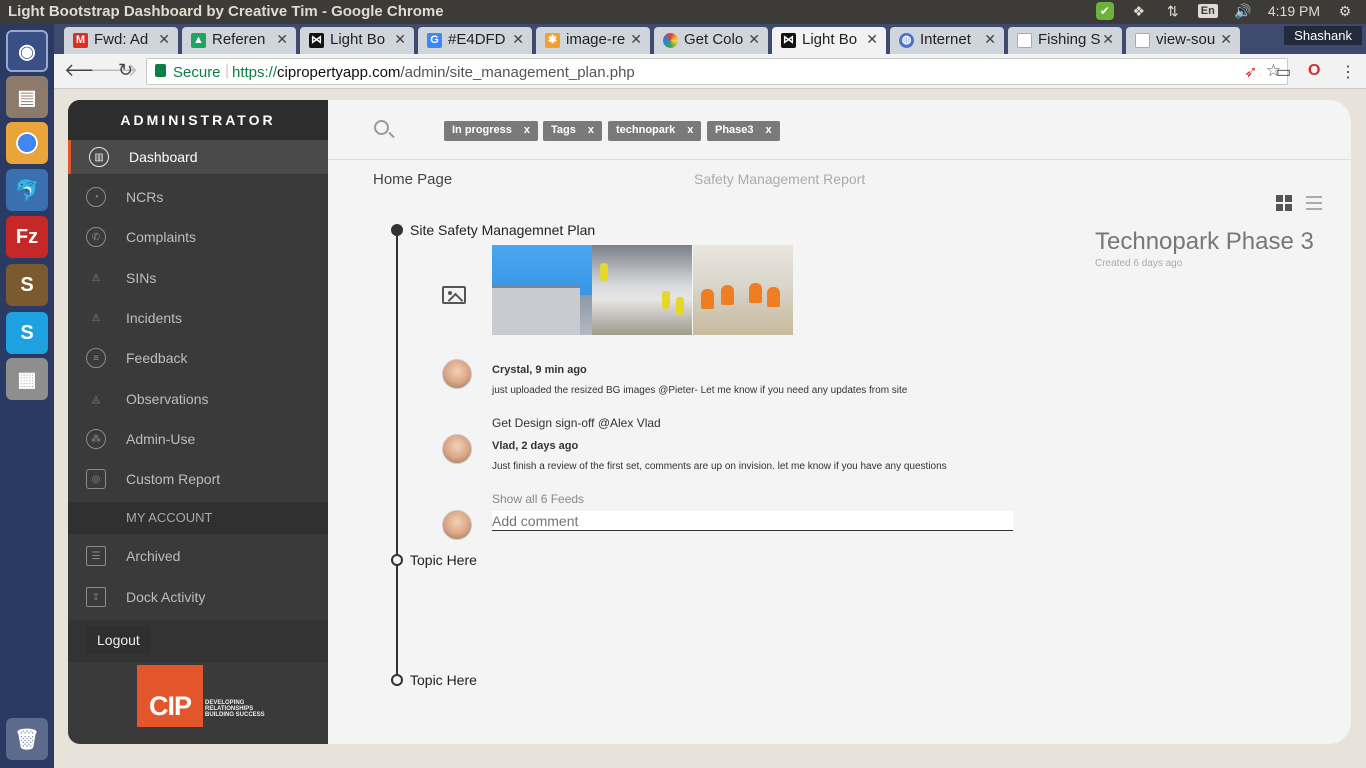 The image size is (1366, 768). Describe the element at coordinates (502, 230) in the screenshot. I see `timeline-topic-title: Site Safety Managemnet Plan` at that location.